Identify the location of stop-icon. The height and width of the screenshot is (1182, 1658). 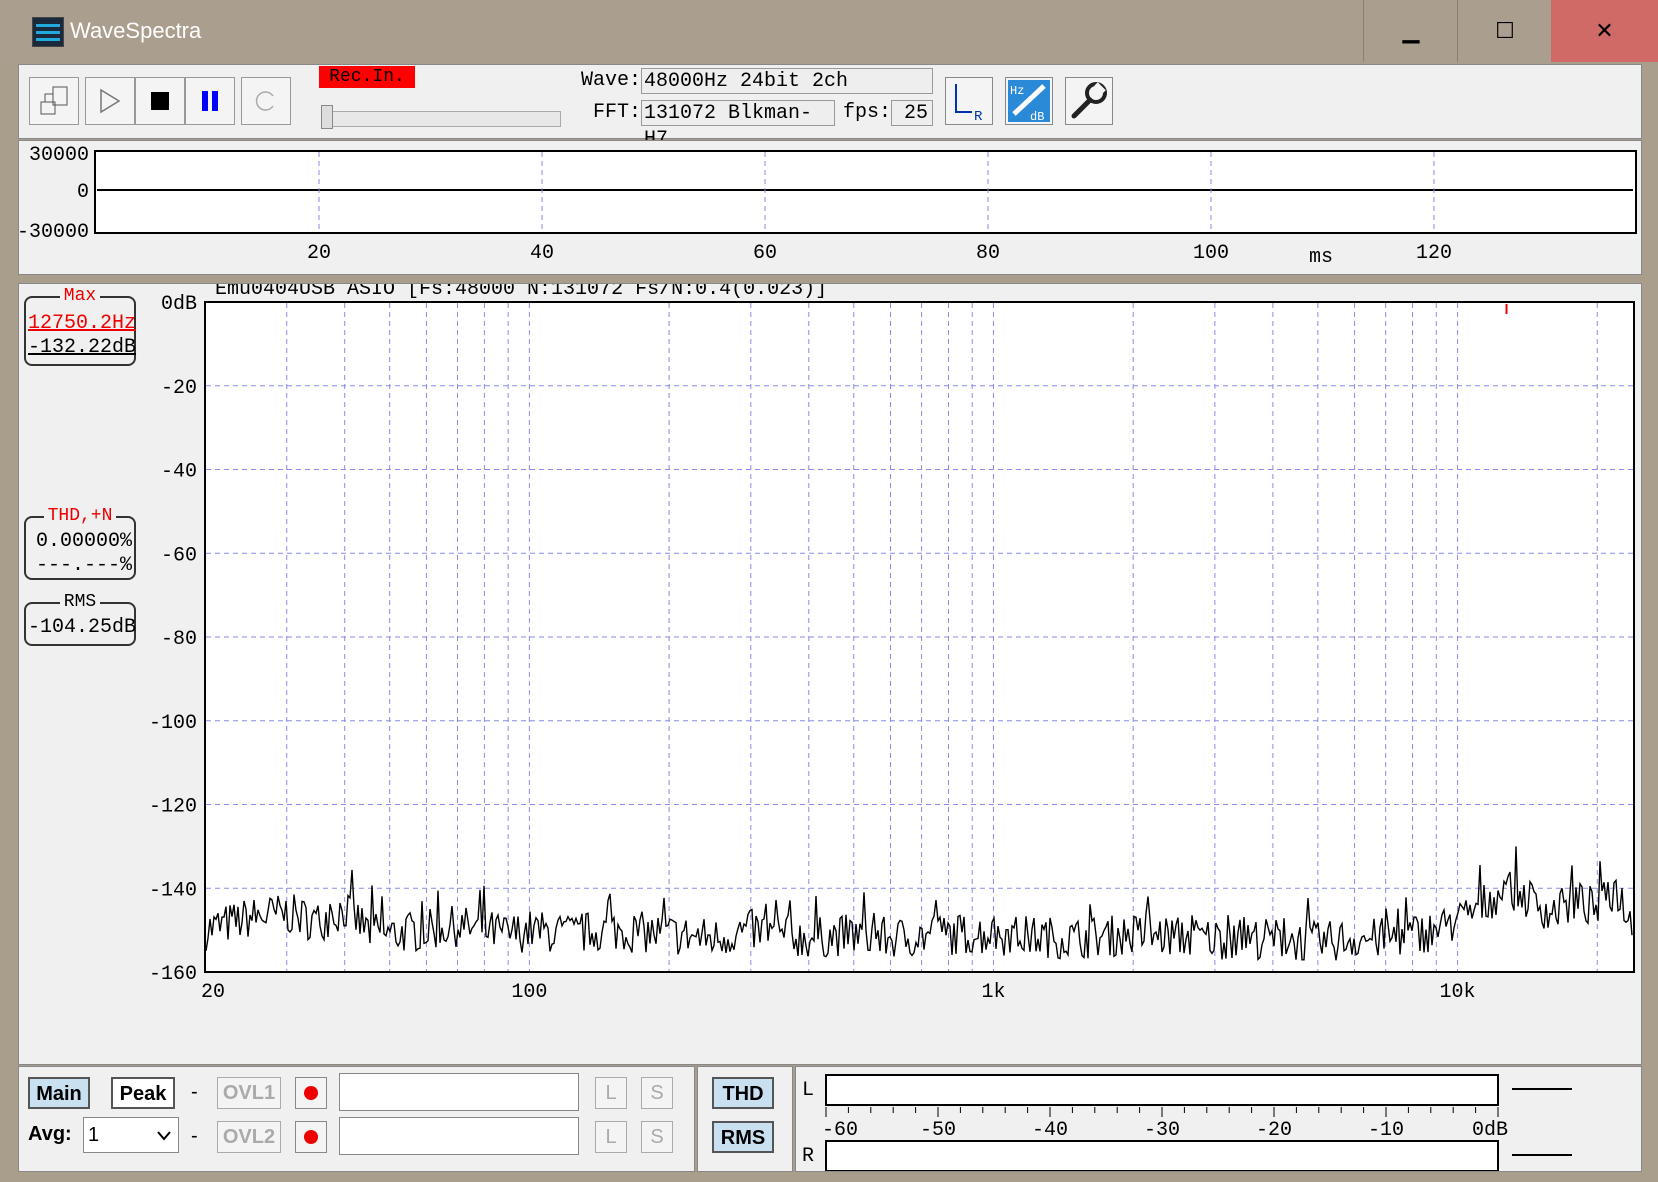
(160, 101).